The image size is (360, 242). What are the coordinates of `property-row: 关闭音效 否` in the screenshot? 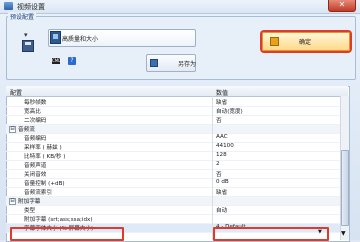 It's located at (173, 174).